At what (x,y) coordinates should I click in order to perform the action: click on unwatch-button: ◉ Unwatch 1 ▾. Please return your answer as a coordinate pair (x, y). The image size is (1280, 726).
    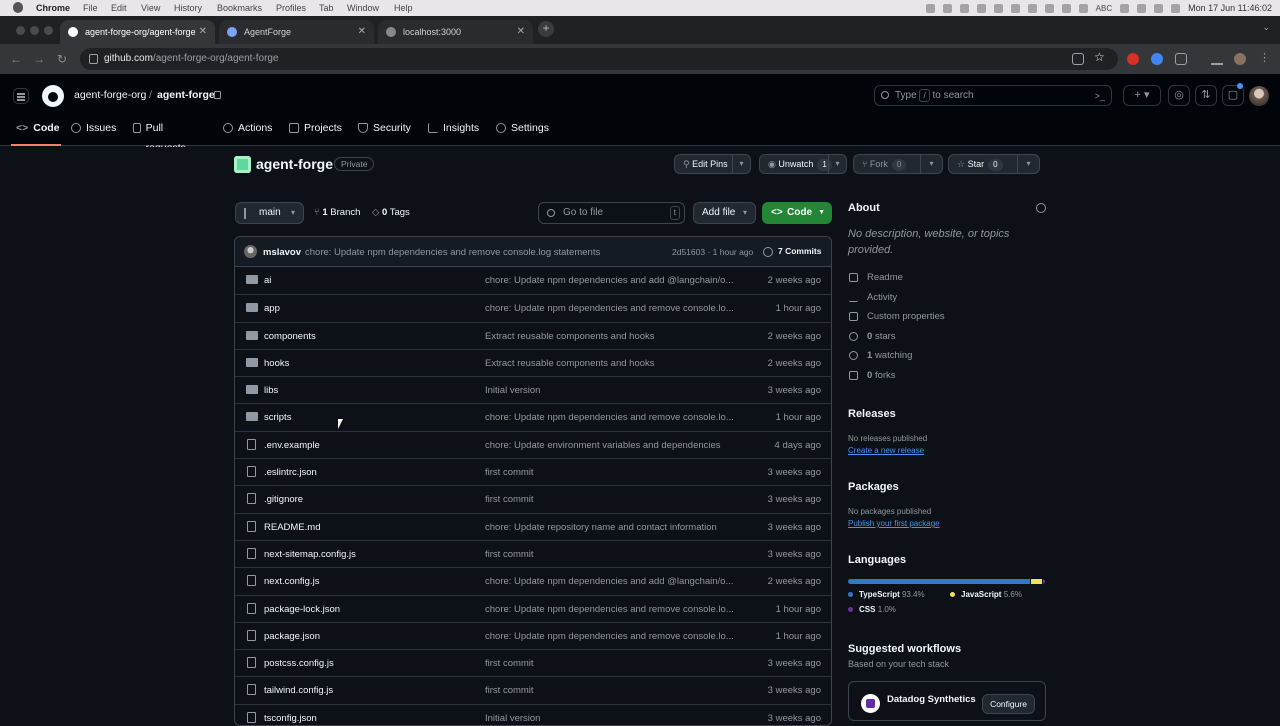
    Looking at the image, I should click on (803, 164).